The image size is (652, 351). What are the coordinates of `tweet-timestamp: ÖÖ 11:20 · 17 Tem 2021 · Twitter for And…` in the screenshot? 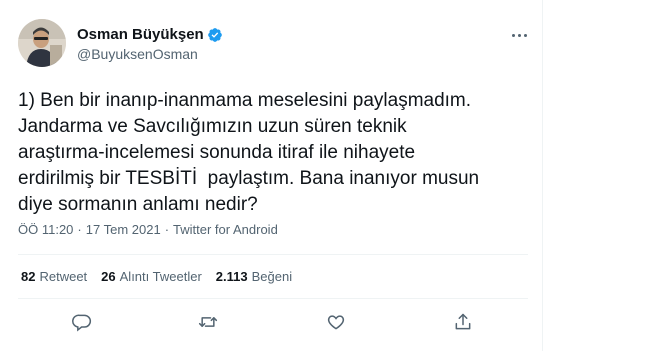 It's located at (148, 229).